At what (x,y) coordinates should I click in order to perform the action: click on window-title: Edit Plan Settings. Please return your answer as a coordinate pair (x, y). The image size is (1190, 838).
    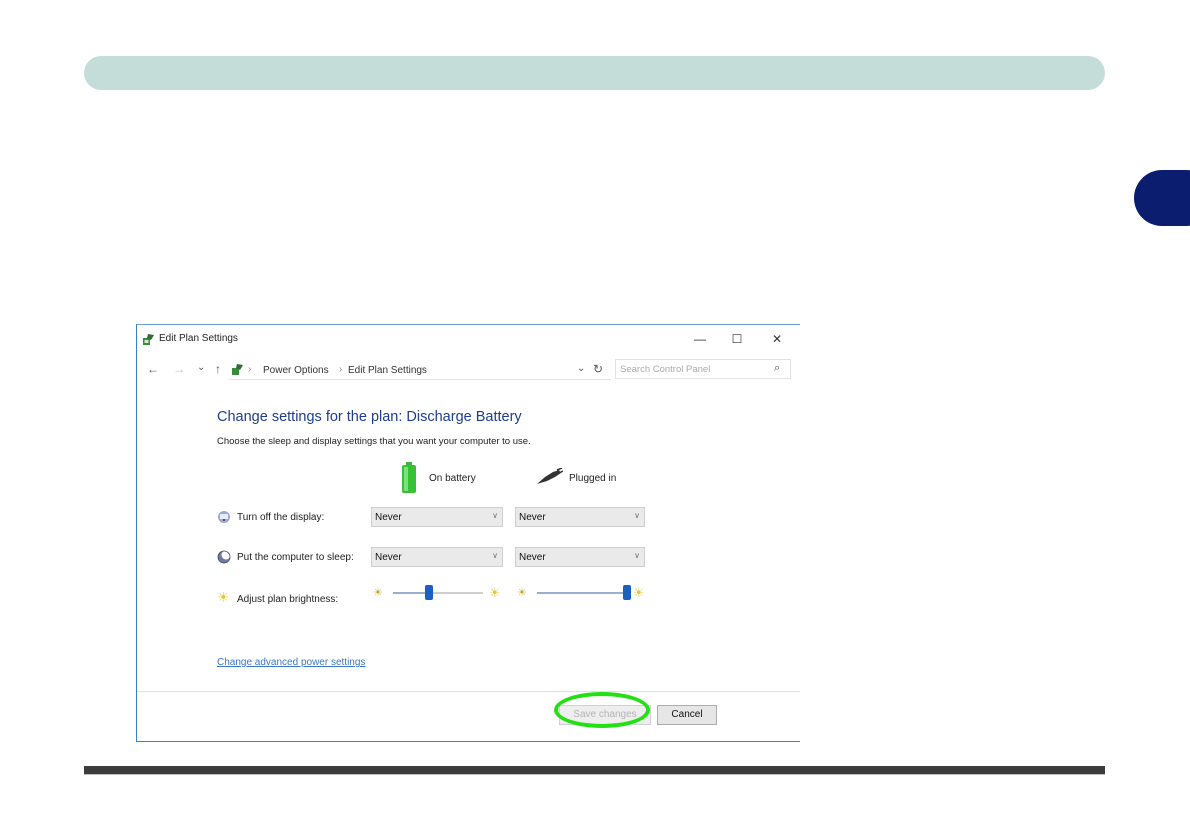
    Looking at the image, I should click on (198, 338).